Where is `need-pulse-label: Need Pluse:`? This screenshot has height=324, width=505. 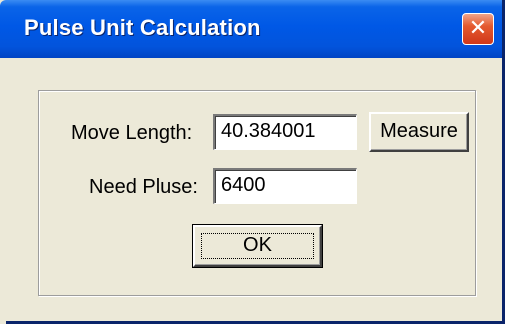
need-pulse-label: Need Pluse: is located at coordinates (143, 187).